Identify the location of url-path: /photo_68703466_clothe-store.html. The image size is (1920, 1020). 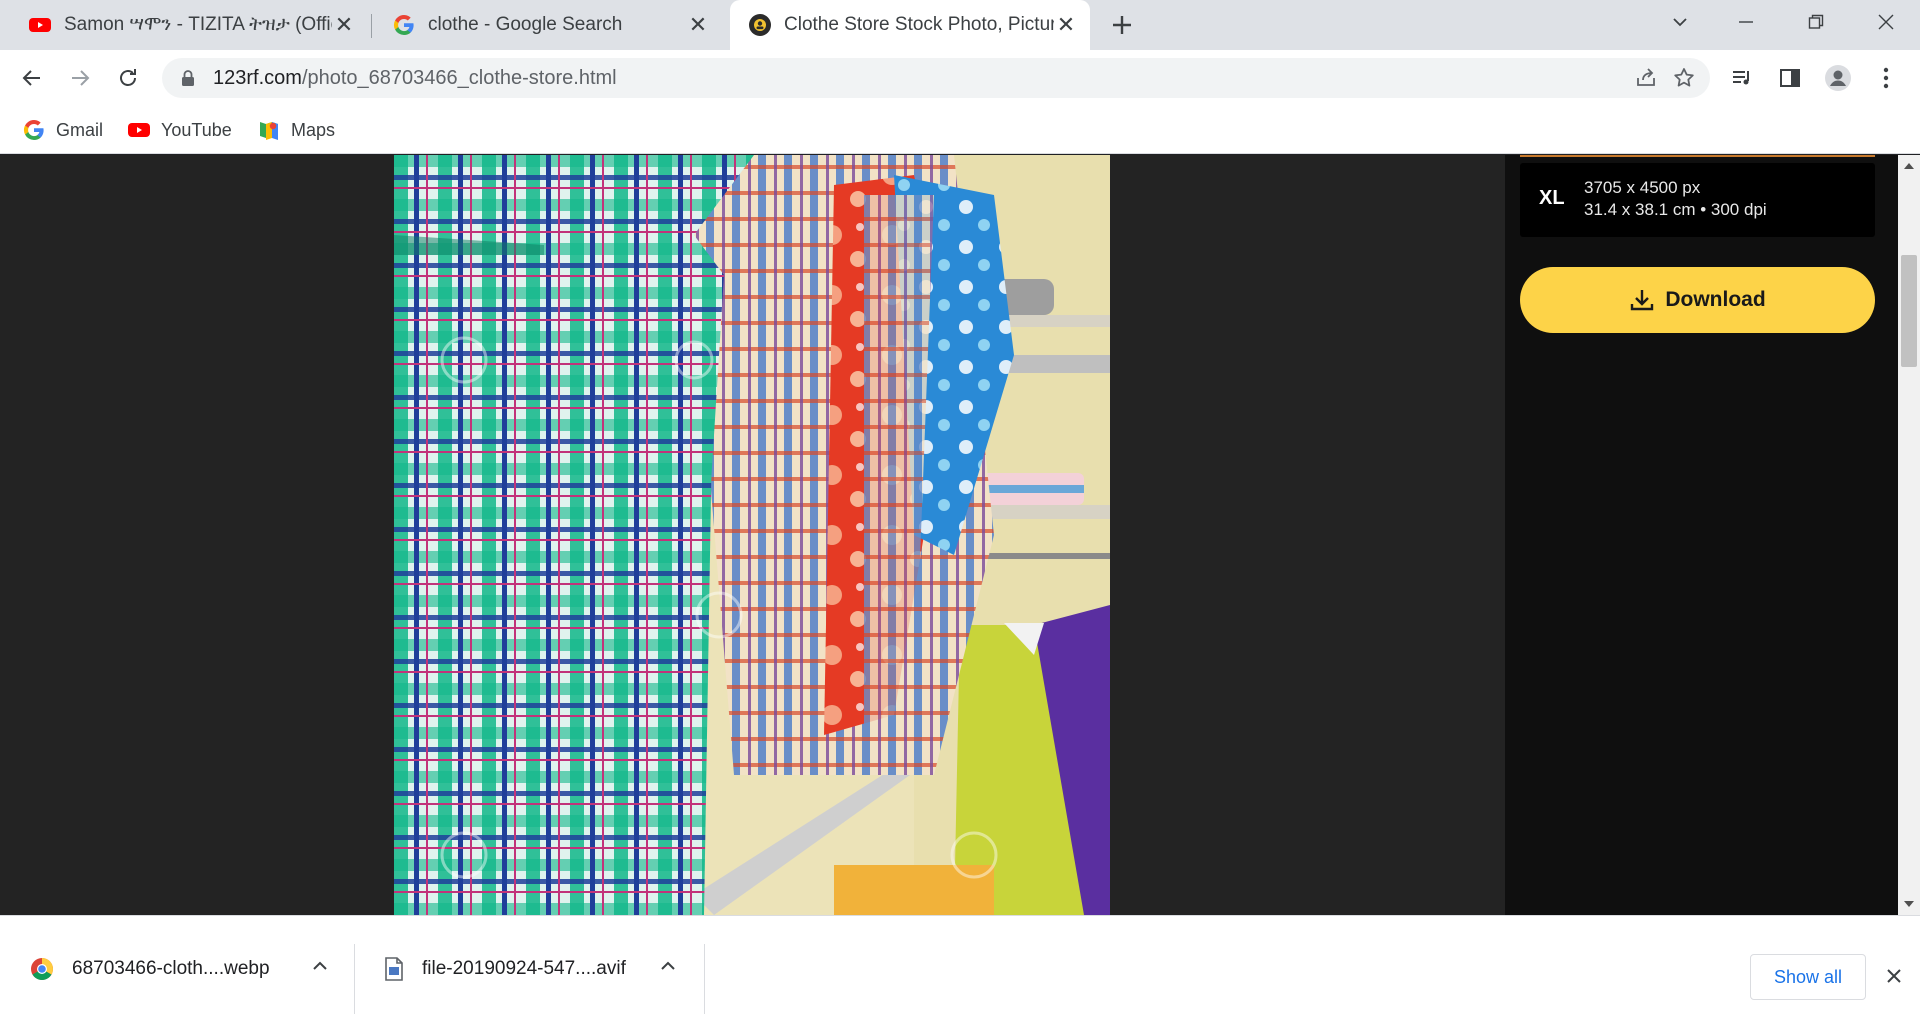
(459, 78).